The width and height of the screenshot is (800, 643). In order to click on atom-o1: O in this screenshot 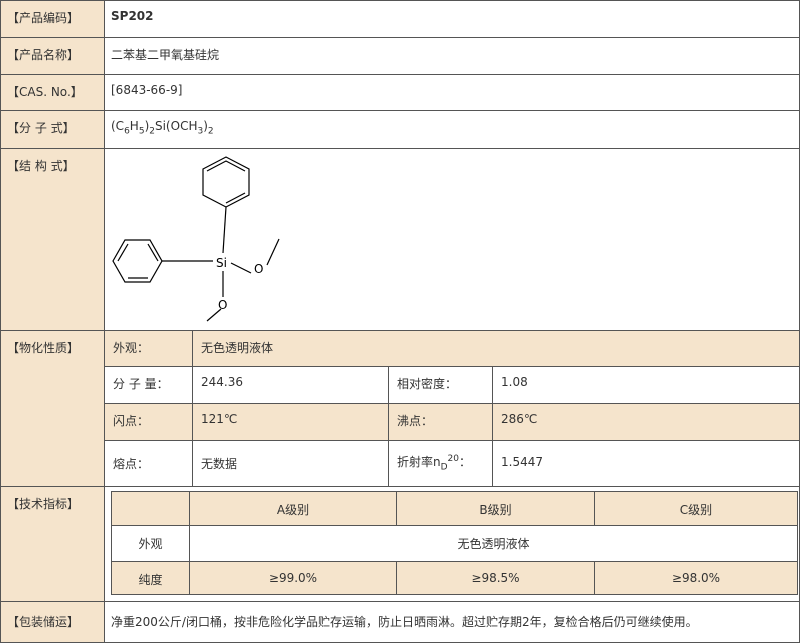, I will do `click(258, 269)`.